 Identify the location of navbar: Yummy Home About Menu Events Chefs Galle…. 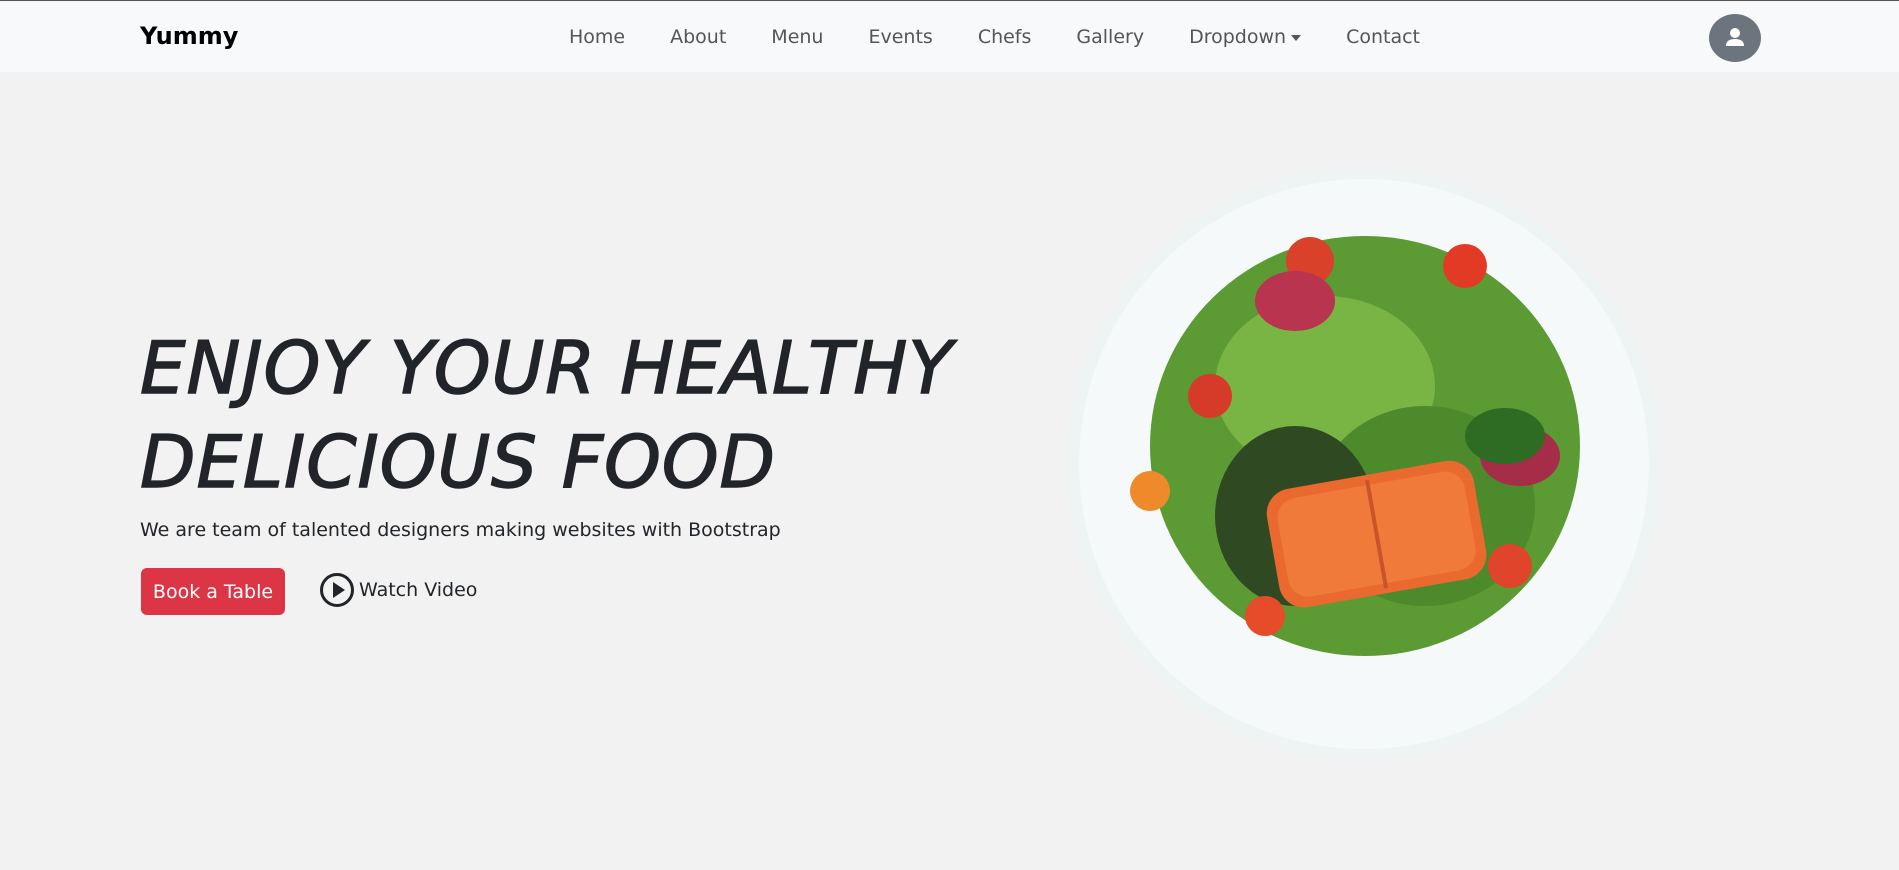
(949, 37).